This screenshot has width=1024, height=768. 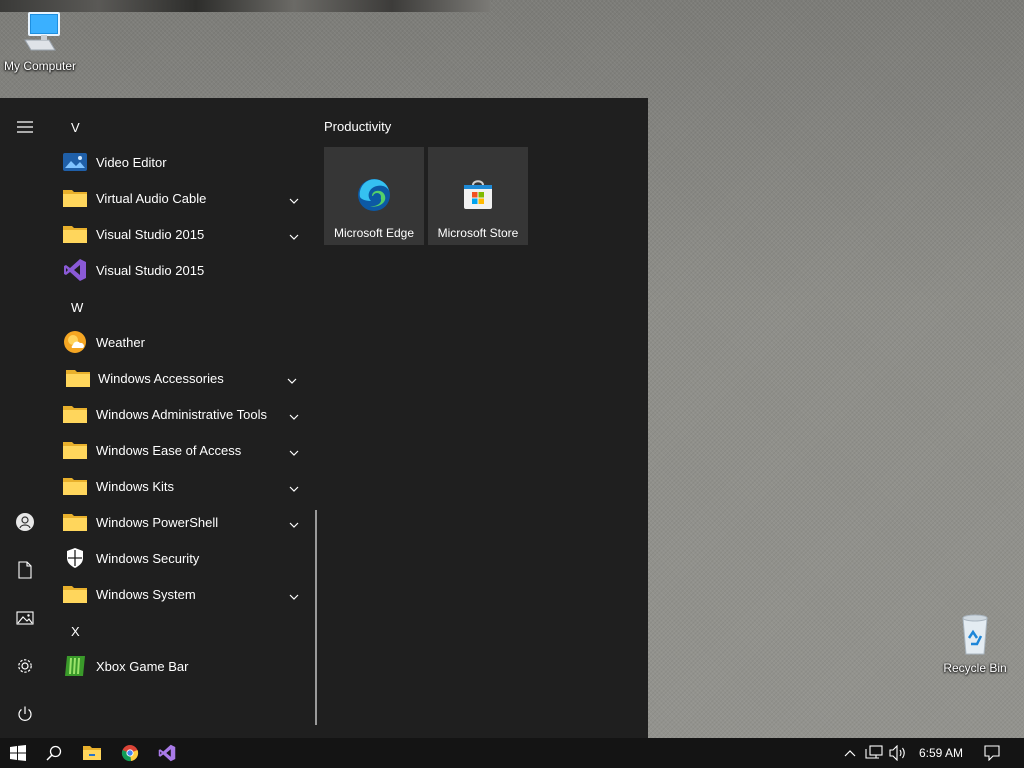 What do you see at coordinates (75, 632) in the screenshot?
I see `section-letter-x: X` at bounding box center [75, 632].